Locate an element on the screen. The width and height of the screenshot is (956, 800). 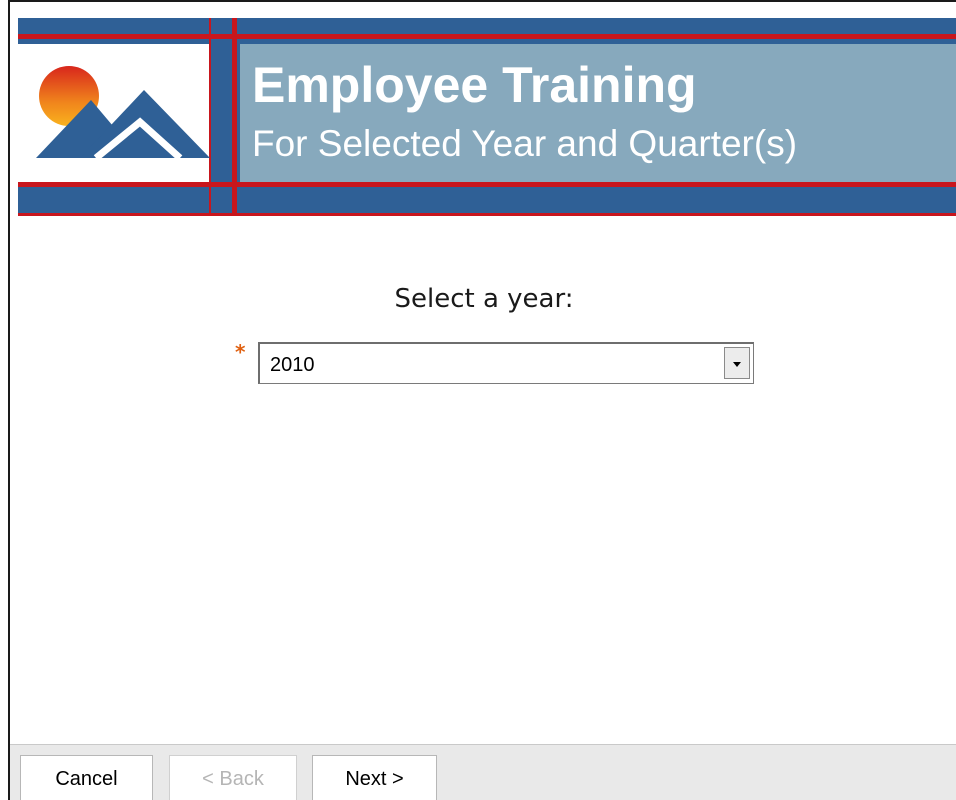
year-prompt-label: Select a year: is located at coordinates (484, 299).